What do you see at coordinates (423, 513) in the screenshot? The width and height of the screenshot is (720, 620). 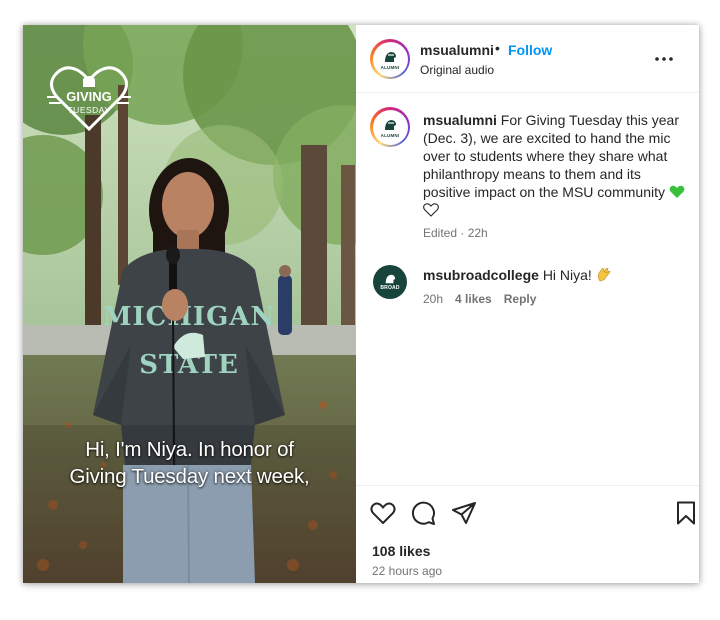 I see `comment-bubble-icon` at bounding box center [423, 513].